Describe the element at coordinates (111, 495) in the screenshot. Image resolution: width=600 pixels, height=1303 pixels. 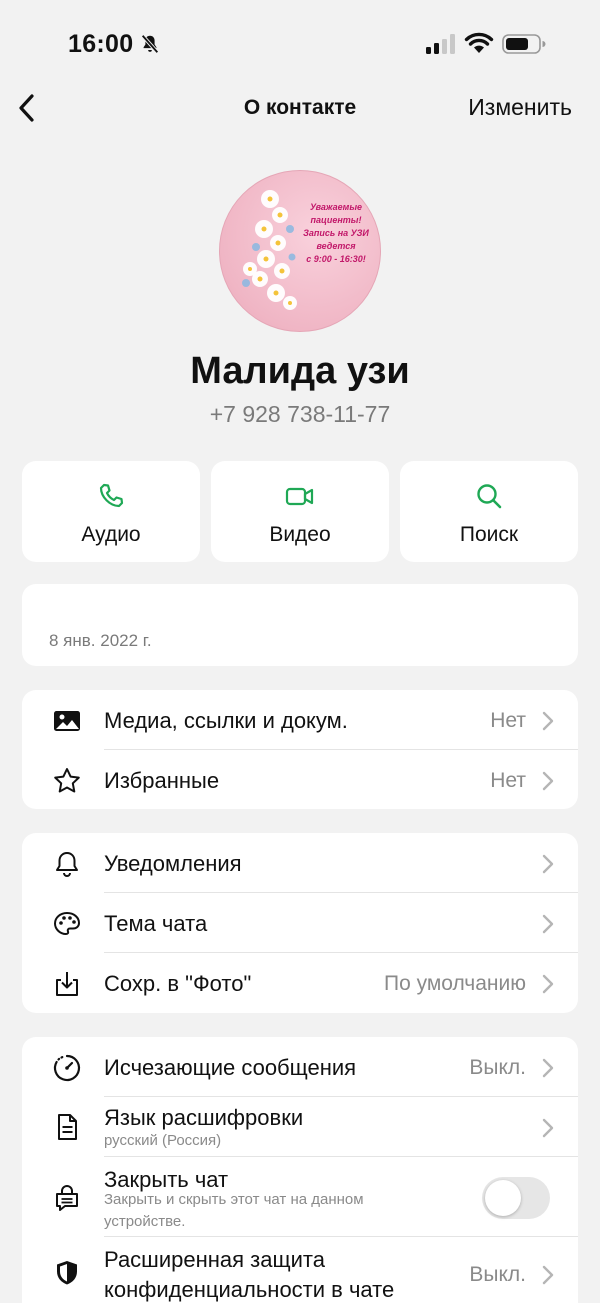
I see `phone-icon` at that location.